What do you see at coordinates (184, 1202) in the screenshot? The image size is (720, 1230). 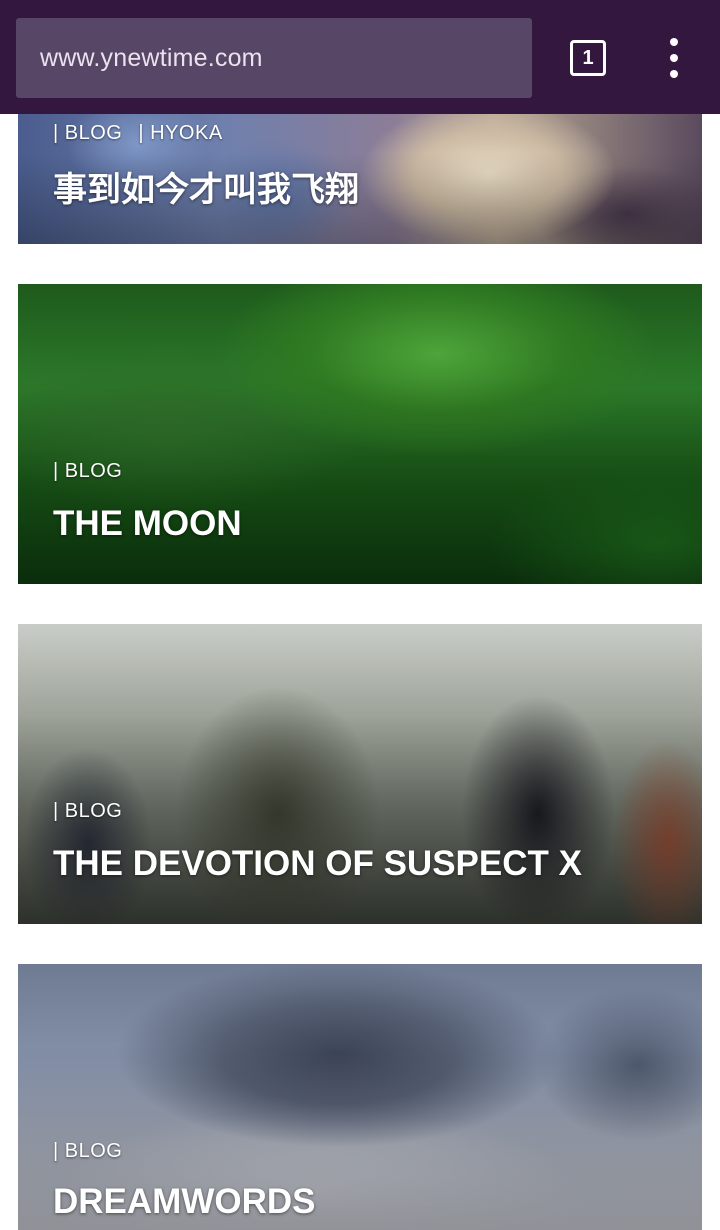 I see `post-title: DREAMWORDS` at bounding box center [184, 1202].